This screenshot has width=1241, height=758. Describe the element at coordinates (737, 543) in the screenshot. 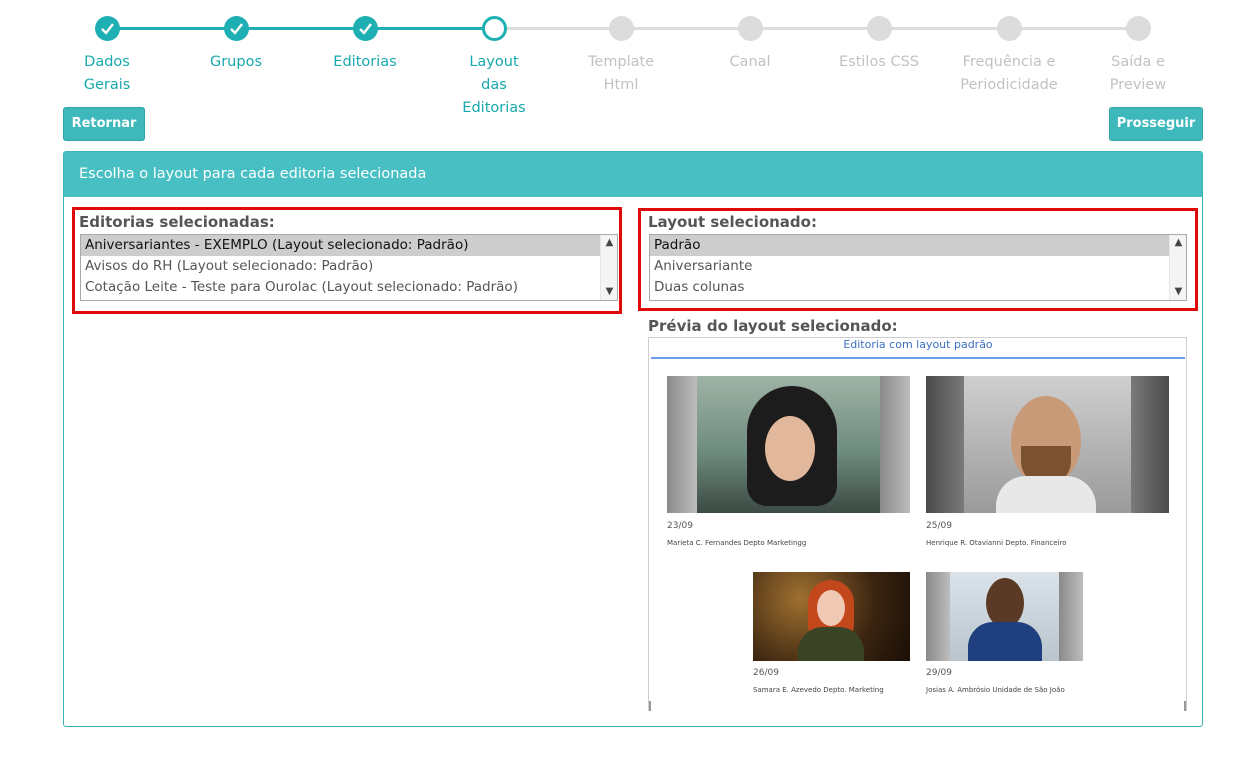

I see `card-name: Marieta C. Fernandes Depto Marketingg` at that location.